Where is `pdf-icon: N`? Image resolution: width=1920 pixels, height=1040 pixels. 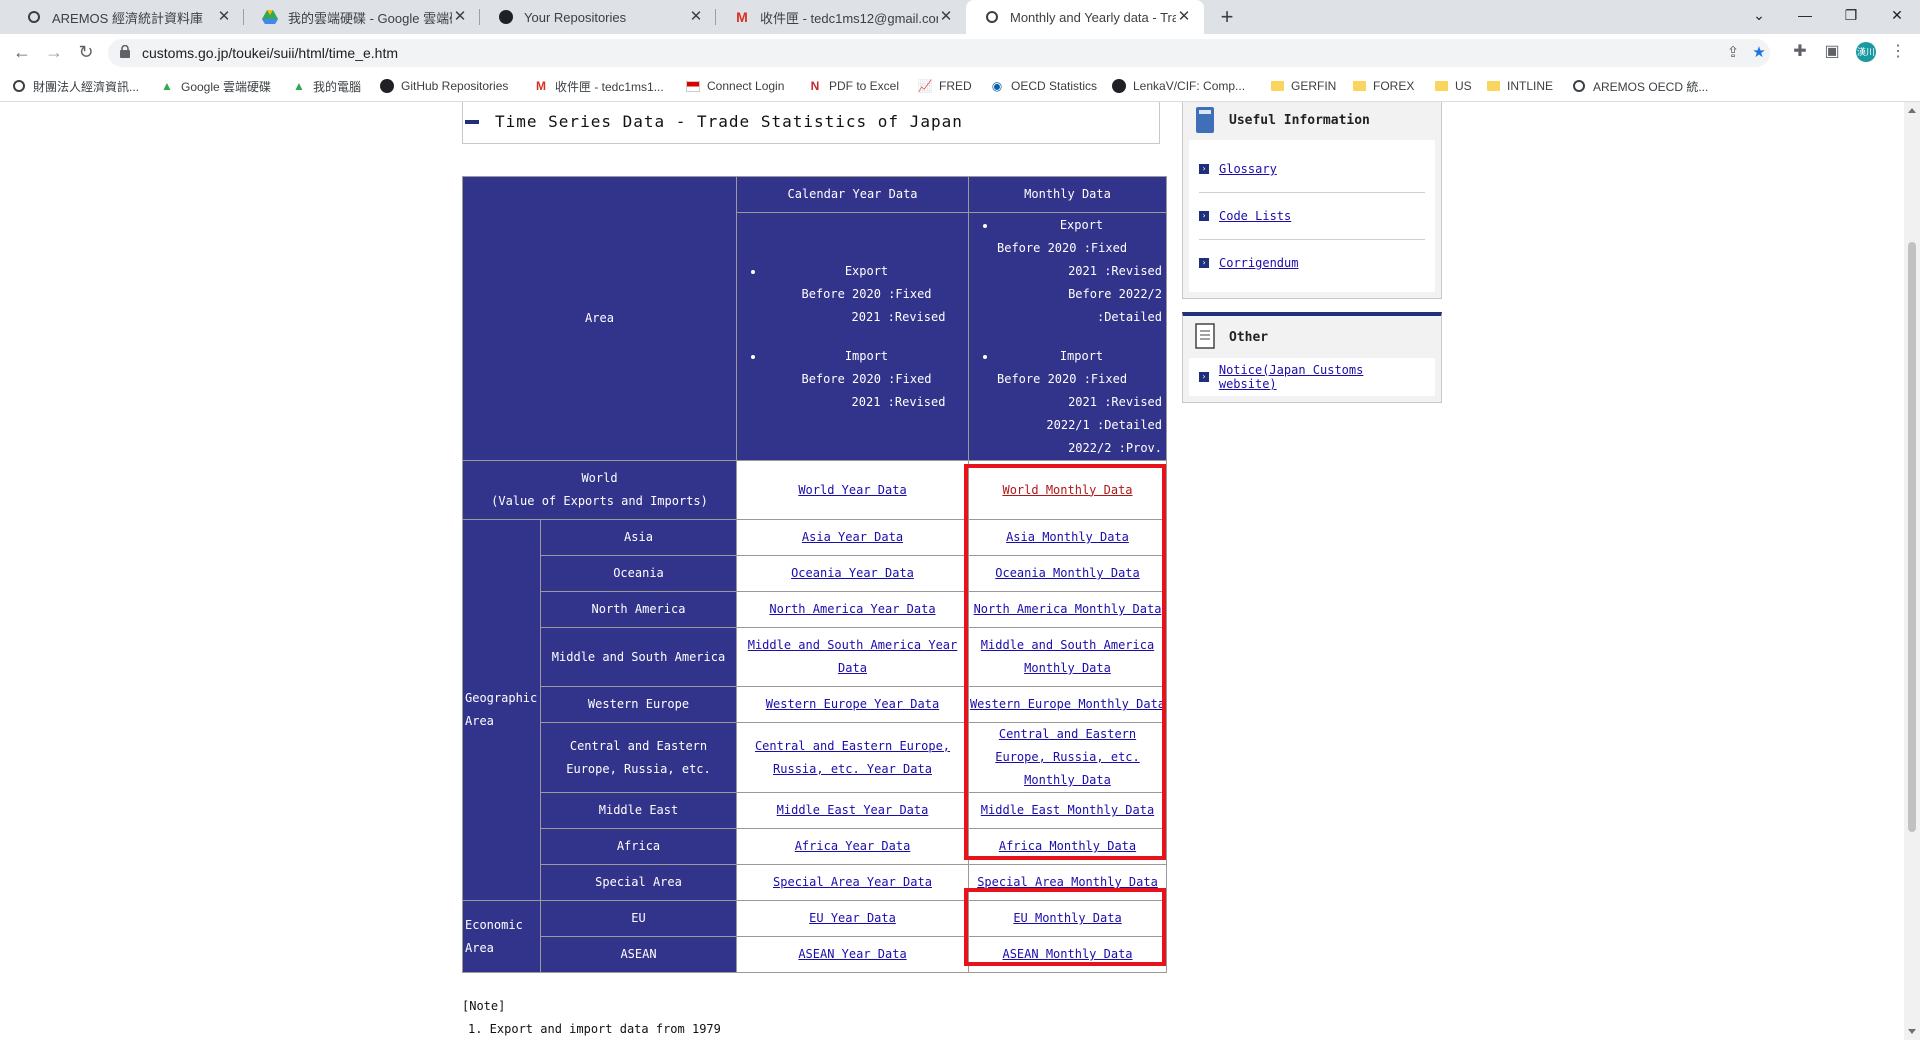
pdf-icon: N is located at coordinates (815, 86).